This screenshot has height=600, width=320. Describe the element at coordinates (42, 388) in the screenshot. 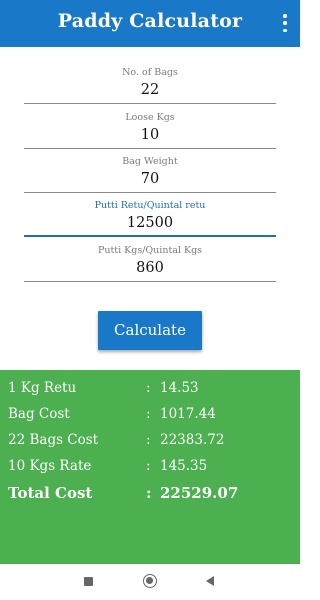

I see `result-label: 1 Kg Retu` at that location.